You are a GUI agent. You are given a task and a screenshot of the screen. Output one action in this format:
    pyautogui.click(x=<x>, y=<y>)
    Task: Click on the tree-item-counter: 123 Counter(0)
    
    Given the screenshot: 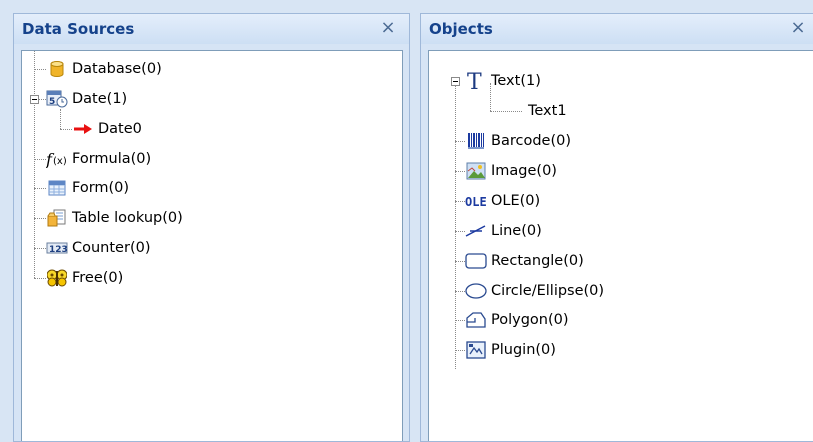 What is the action you would take?
    pyautogui.click(x=98, y=248)
    